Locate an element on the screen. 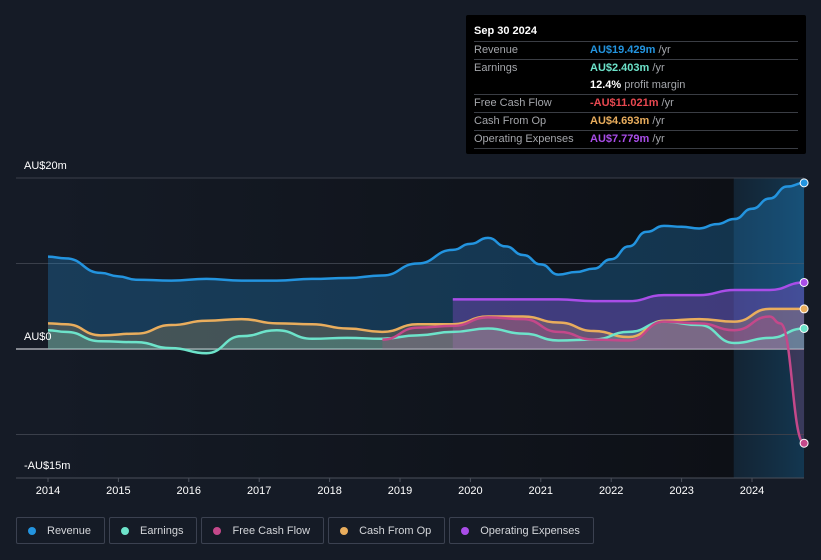 The width and height of the screenshot is (821, 560). x-tick-label: 2019 is located at coordinates (400, 491).